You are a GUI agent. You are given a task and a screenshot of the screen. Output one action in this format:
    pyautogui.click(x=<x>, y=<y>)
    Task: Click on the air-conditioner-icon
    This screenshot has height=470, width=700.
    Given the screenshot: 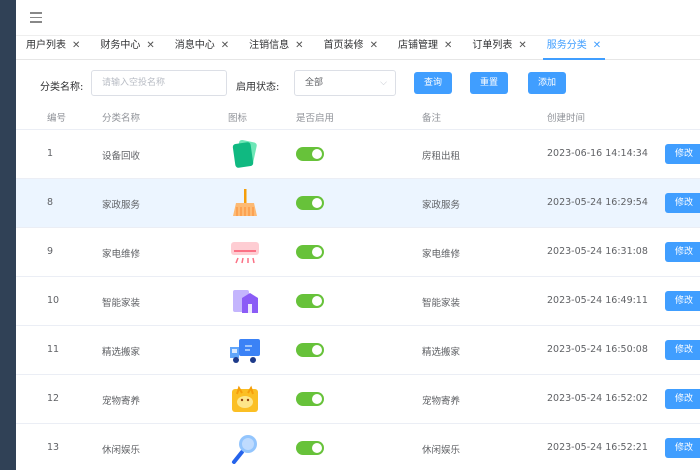 What is the action you would take?
    pyautogui.click(x=245, y=253)
    